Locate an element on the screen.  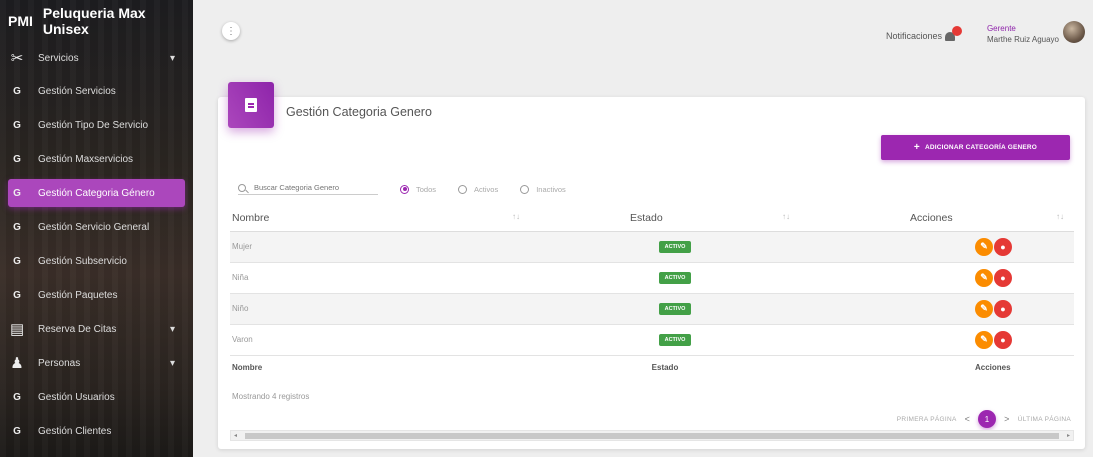
sidebar-section-servicios: ✂ Servicios ▾ is located at coordinates (96, 58).